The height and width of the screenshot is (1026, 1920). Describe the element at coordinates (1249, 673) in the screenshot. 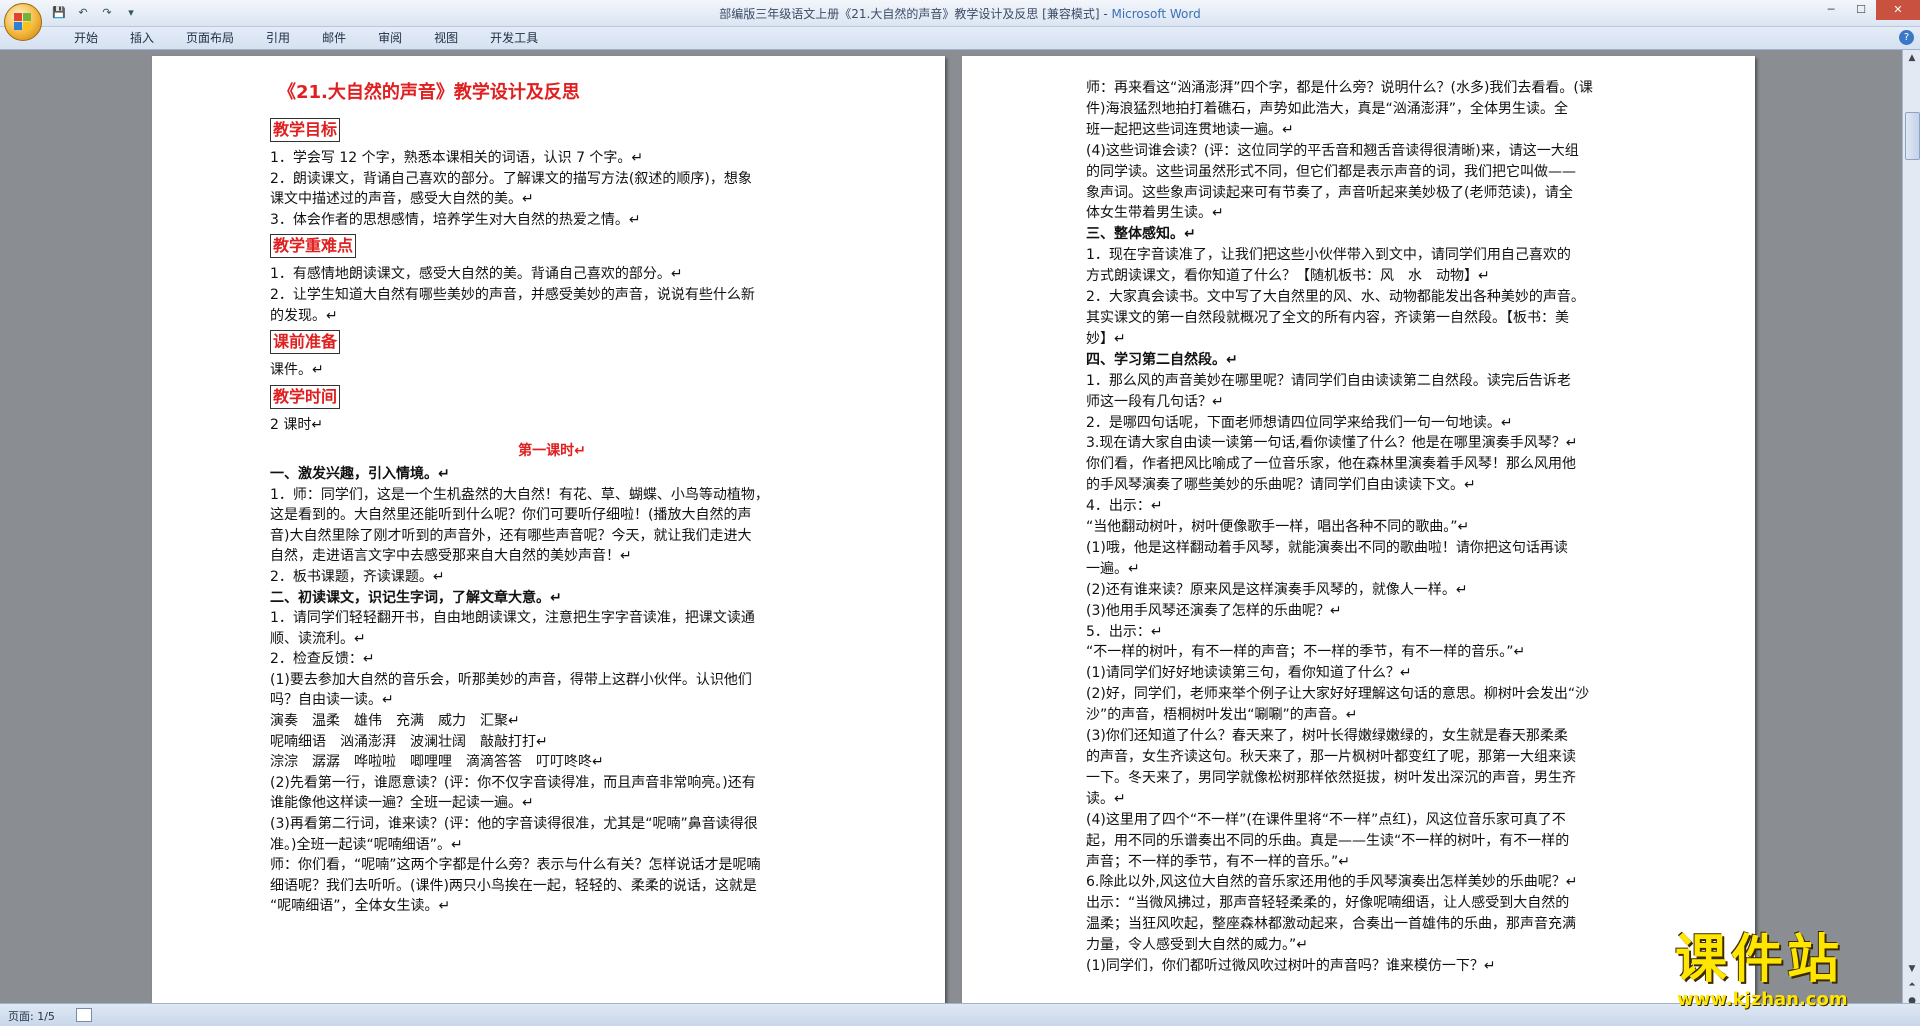

I see `text-line: (1)请同学们好好地读读第三句，看你知道了什么？↵` at that location.